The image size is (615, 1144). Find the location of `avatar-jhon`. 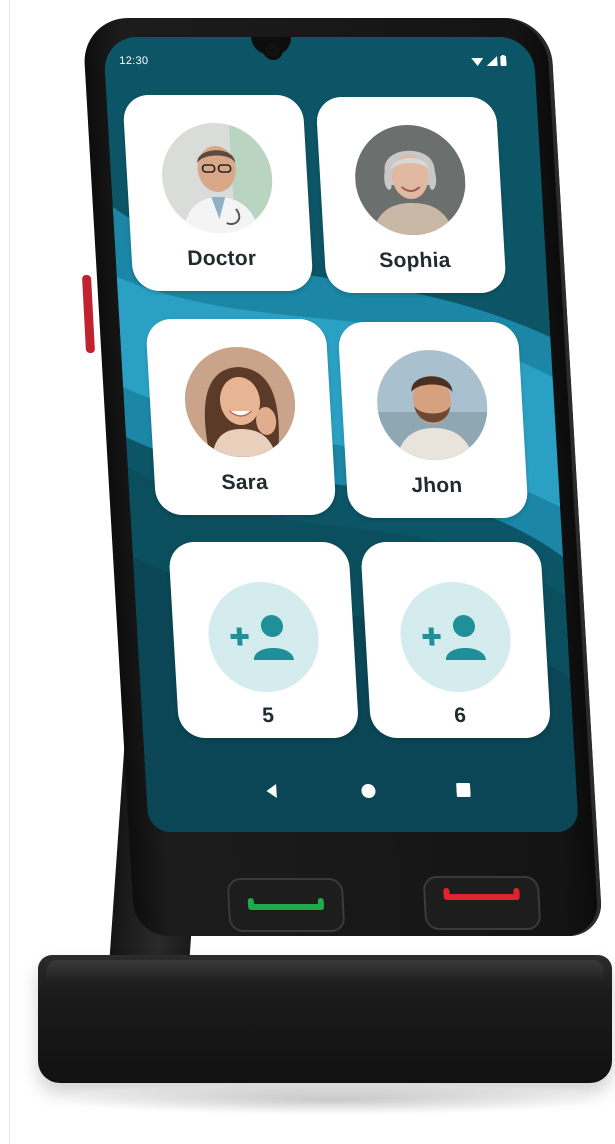

avatar-jhon is located at coordinates (432, 405).